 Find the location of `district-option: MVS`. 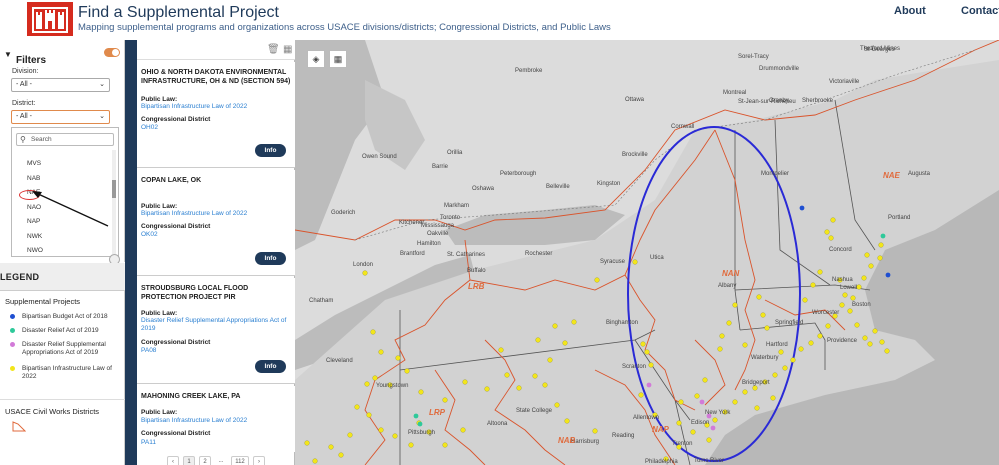

district-option: MVS is located at coordinates (34, 163).